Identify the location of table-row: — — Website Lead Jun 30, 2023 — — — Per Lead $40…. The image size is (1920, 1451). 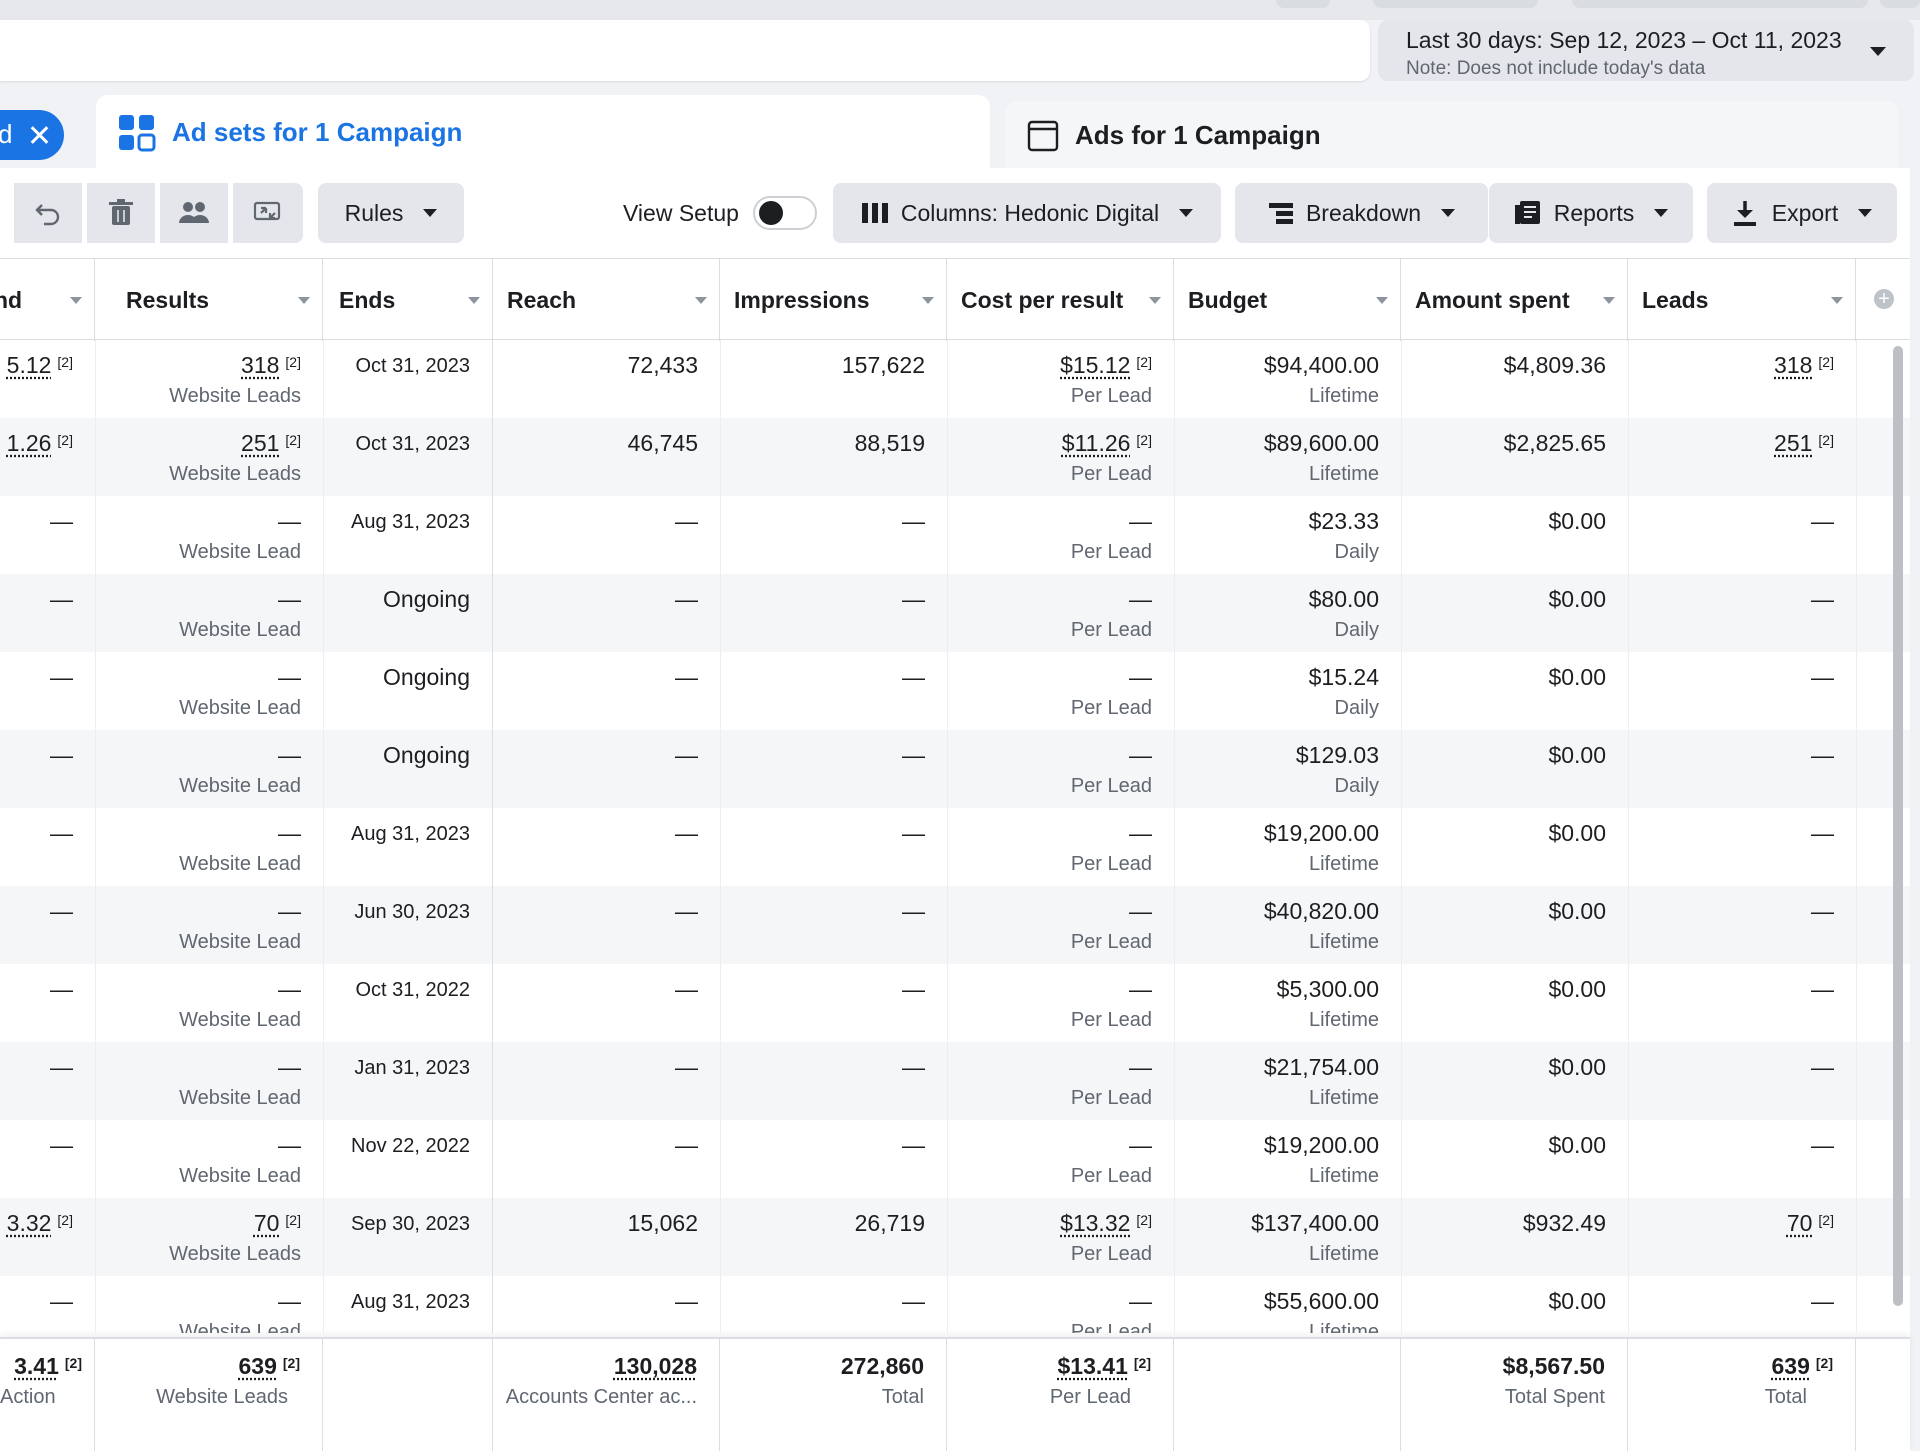
(955, 925).